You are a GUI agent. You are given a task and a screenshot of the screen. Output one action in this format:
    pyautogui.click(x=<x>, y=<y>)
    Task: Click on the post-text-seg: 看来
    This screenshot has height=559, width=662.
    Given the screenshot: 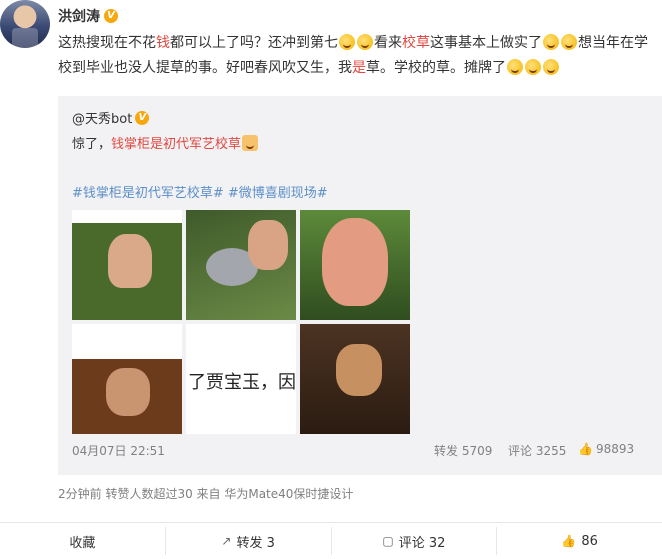 What is the action you would take?
    pyautogui.click(x=388, y=43)
    